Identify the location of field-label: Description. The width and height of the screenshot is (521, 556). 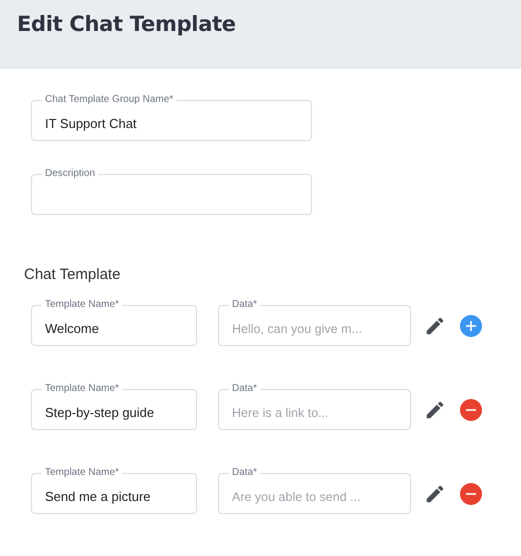
(70, 173).